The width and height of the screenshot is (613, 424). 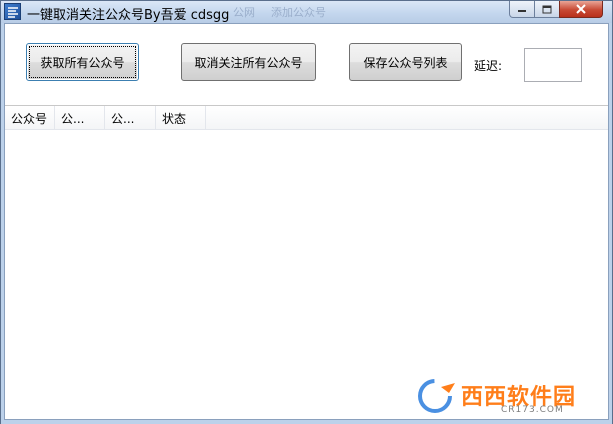 I want to click on delay-label: 延迟:, so click(x=488, y=66).